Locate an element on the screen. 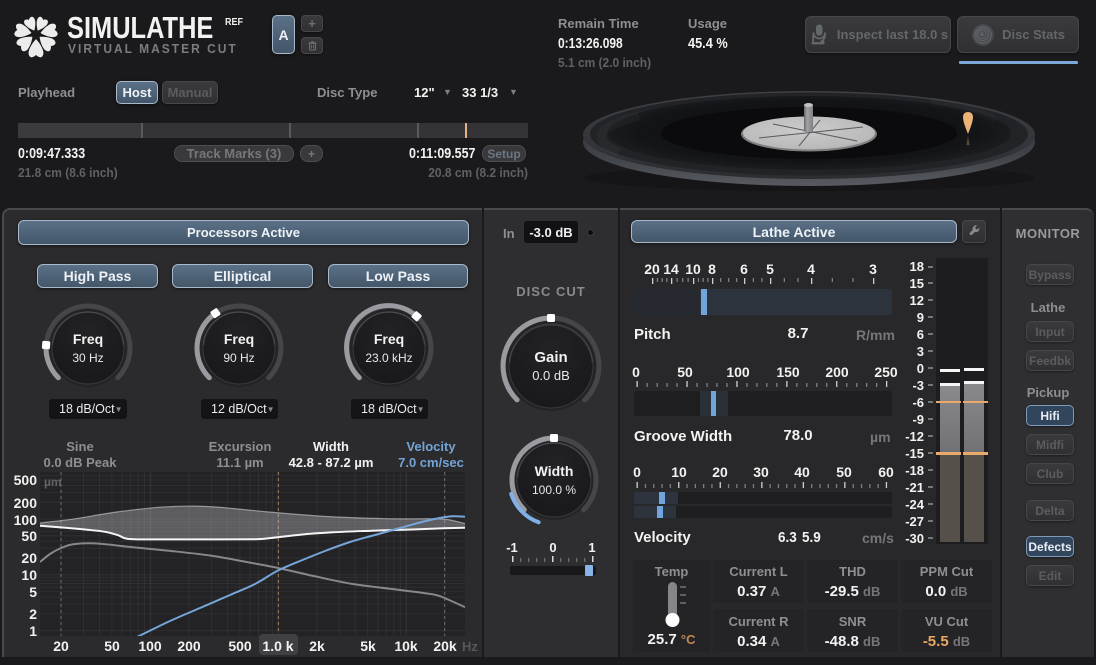 This screenshot has width=1096, height=665. svg-text: Gain is located at coordinates (550, 357).